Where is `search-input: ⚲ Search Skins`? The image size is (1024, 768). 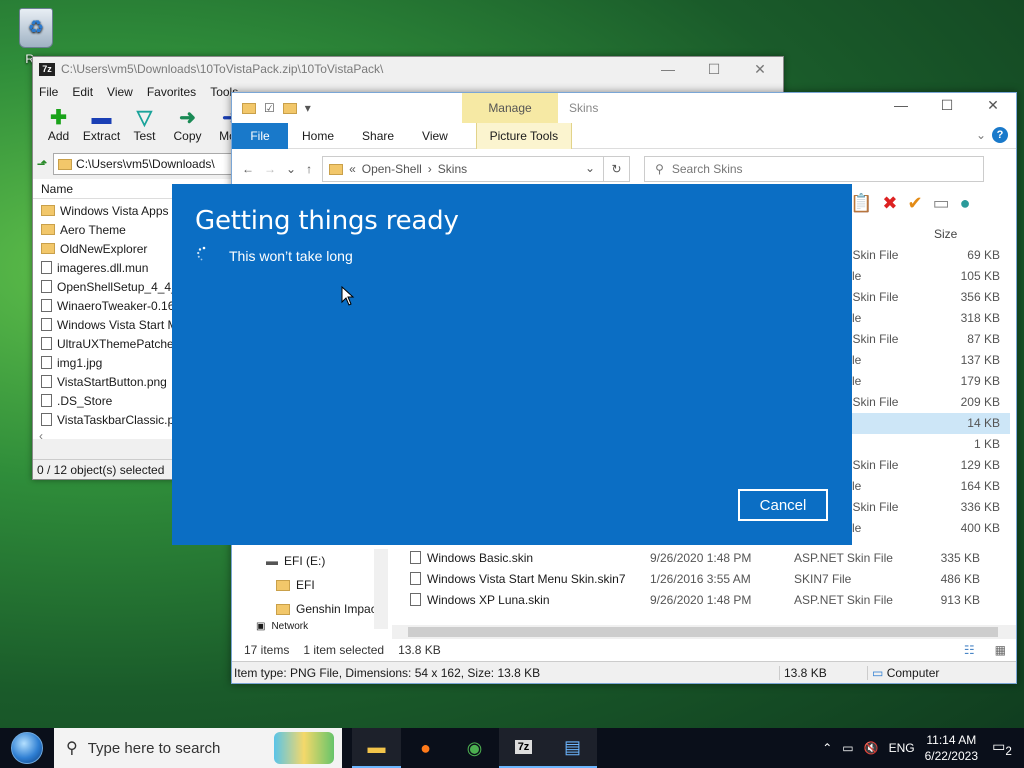
search-input: ⚲ Search Skins is located at coordinates (814, 169).